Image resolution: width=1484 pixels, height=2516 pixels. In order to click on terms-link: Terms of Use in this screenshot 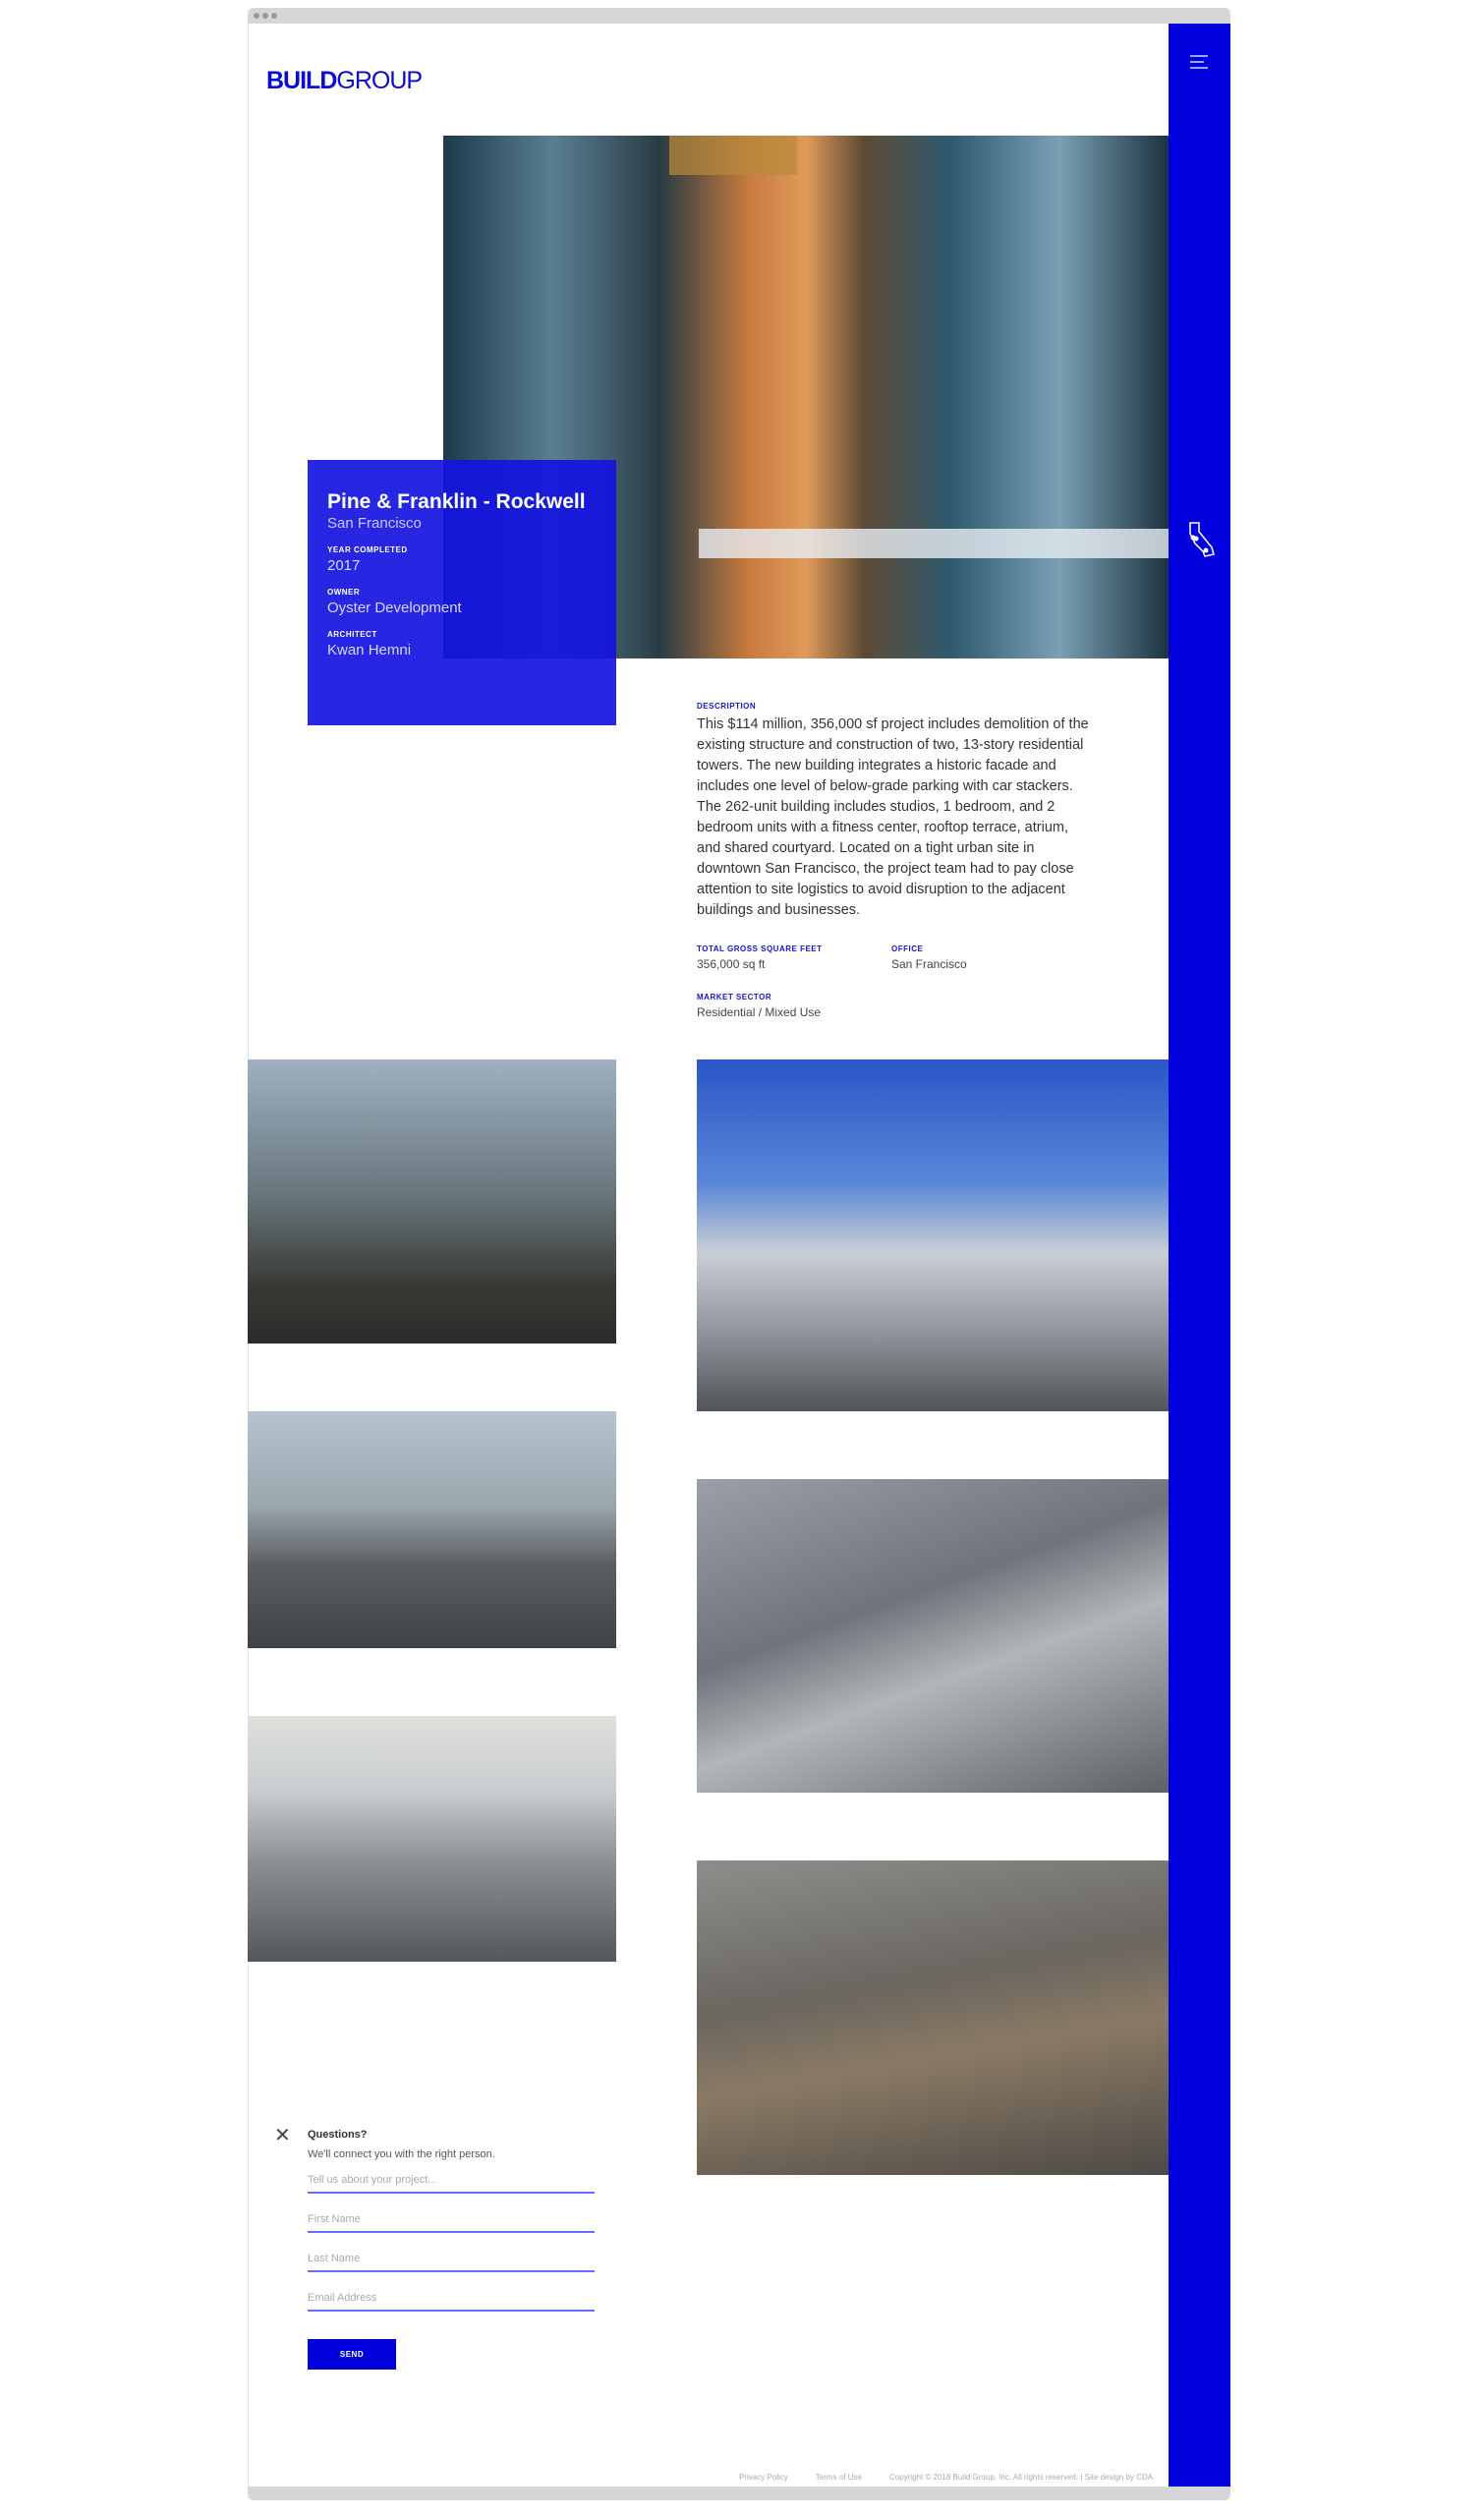, I will do `click(839, 2477)`.